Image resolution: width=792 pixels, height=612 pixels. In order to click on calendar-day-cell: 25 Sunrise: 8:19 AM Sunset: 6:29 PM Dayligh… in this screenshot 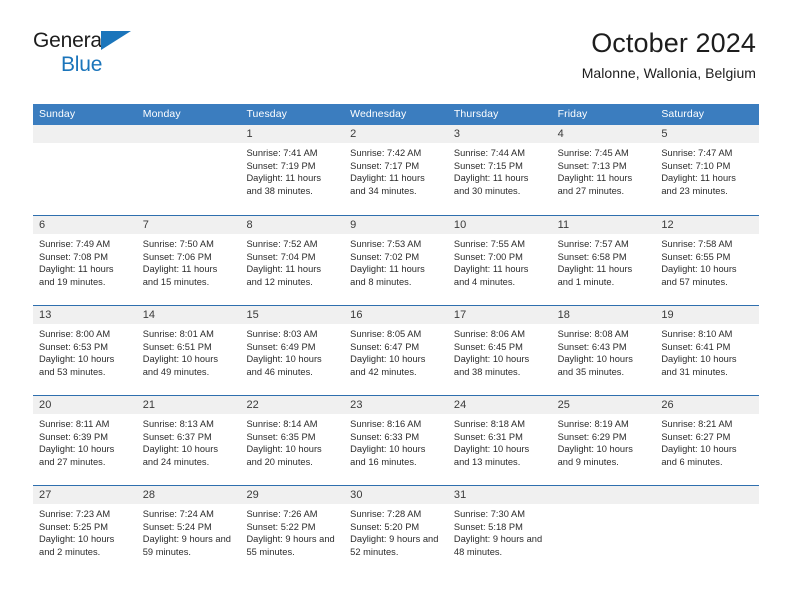, I will do `click(603, 440)`.